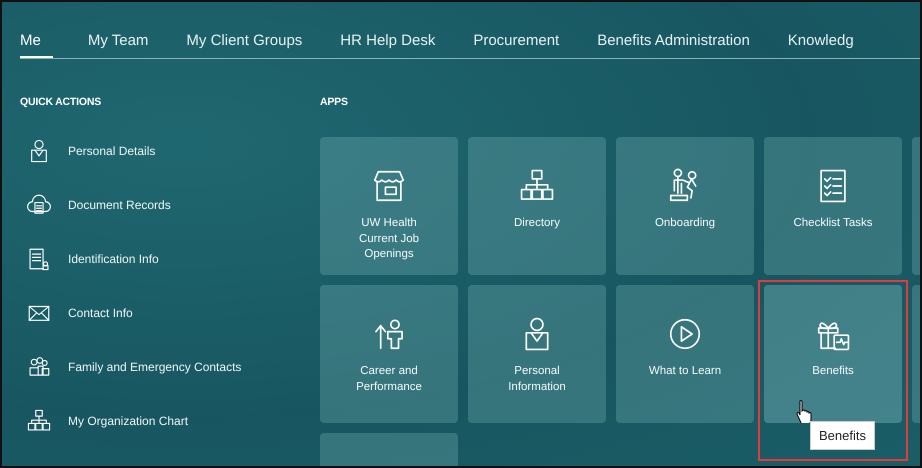 The height and width of the screenshot is (468, 922). Describe the element at coordinates (685, 223) in the screenshot. I see `tile-label: Onboarding` at that location.